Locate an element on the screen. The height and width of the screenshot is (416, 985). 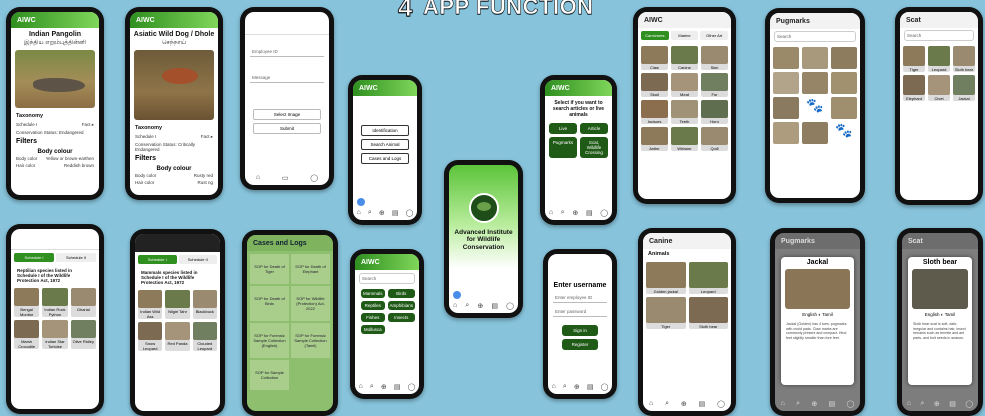
article-tile: Claw is located at coordinates (654, 58).